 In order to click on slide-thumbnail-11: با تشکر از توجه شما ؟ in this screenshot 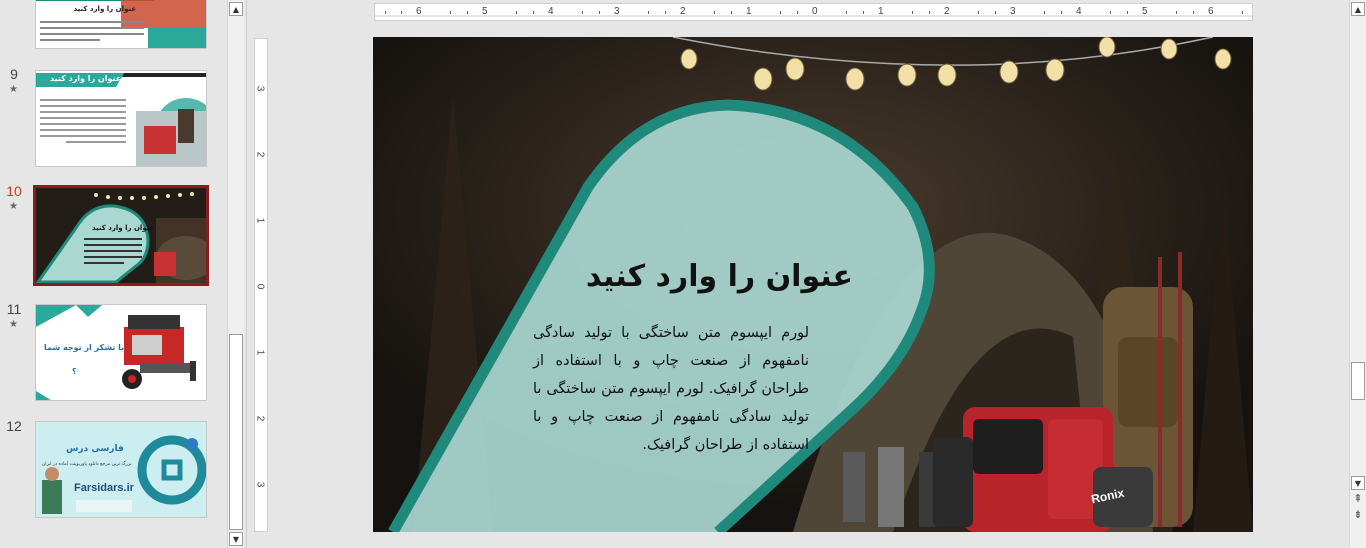, I will do `click(121, 352)`.